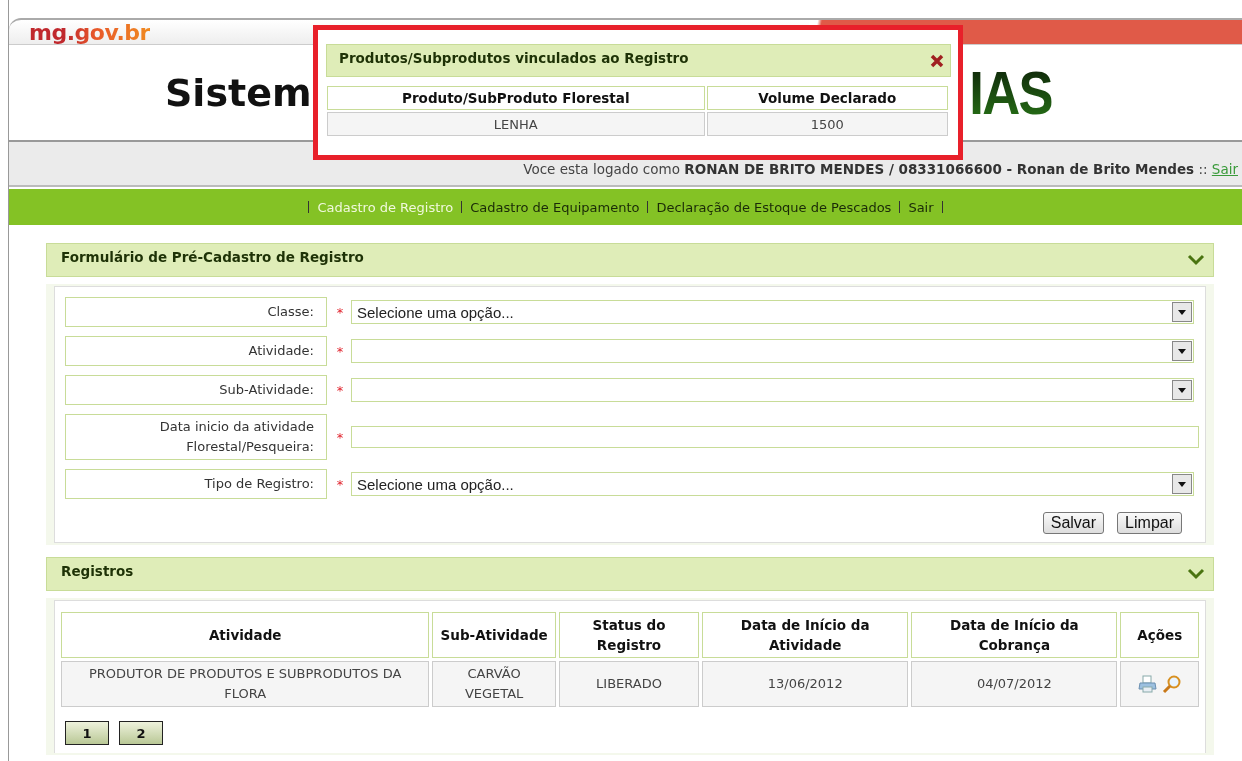  What do you see at coordinates (196, 484) in the screenshot?
I see `field-label: Tipo de Registro:` at bounding box center [196, 484].